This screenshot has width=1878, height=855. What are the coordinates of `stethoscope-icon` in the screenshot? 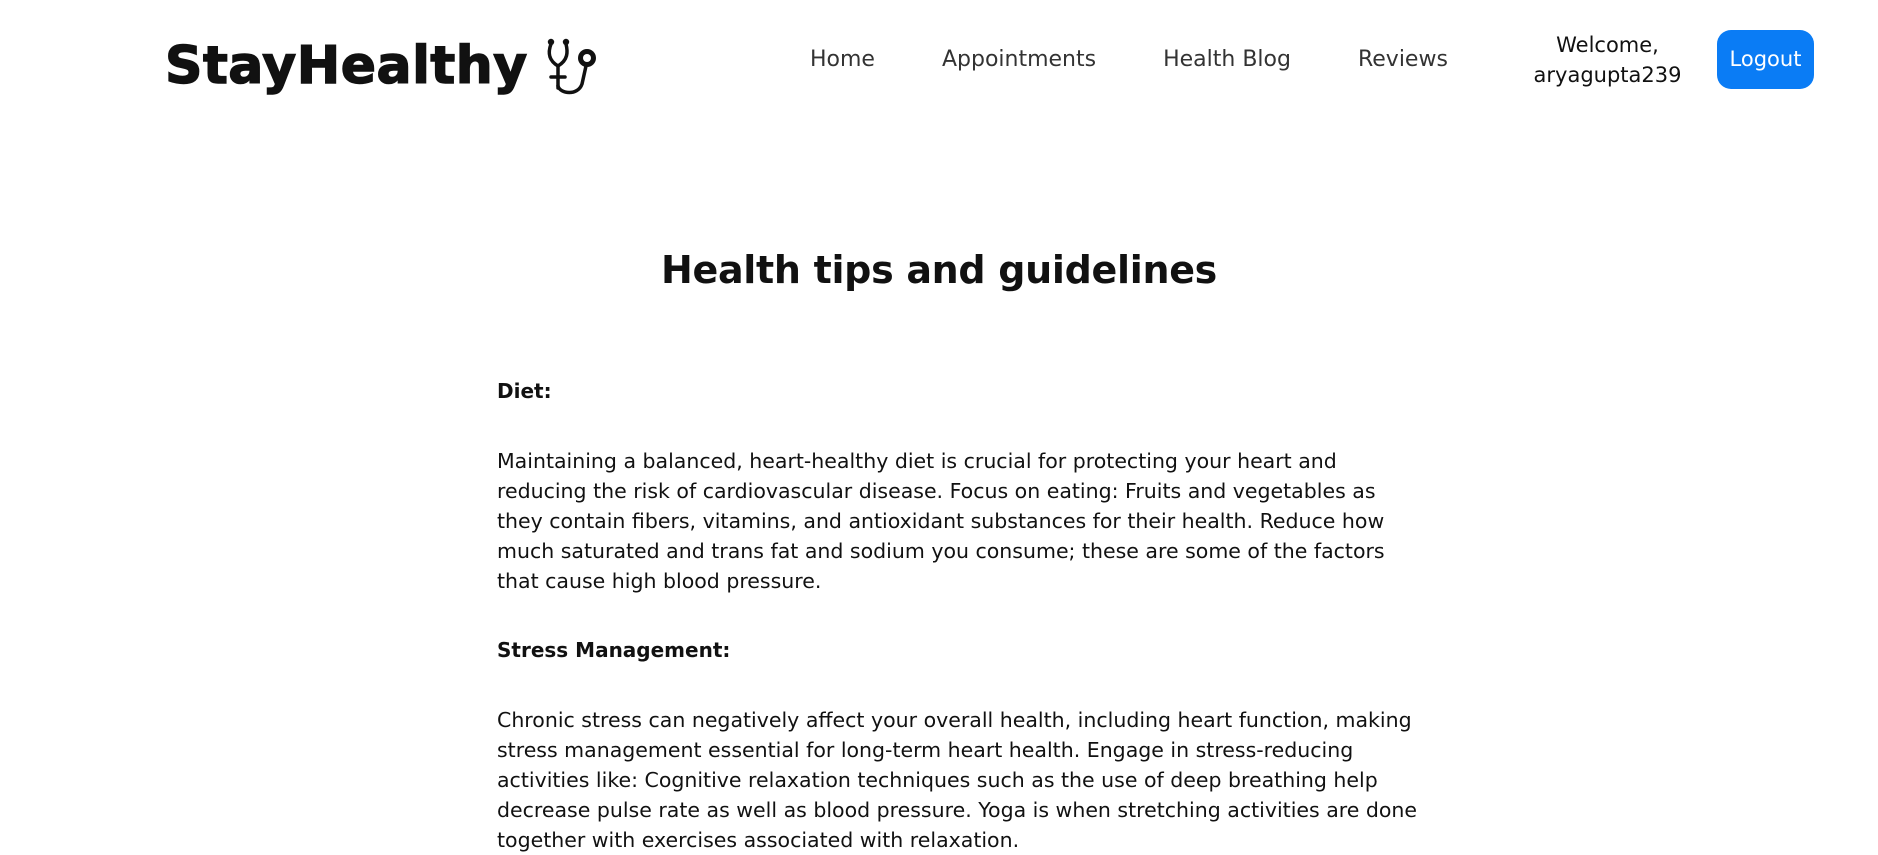 It's located at (571, 66).